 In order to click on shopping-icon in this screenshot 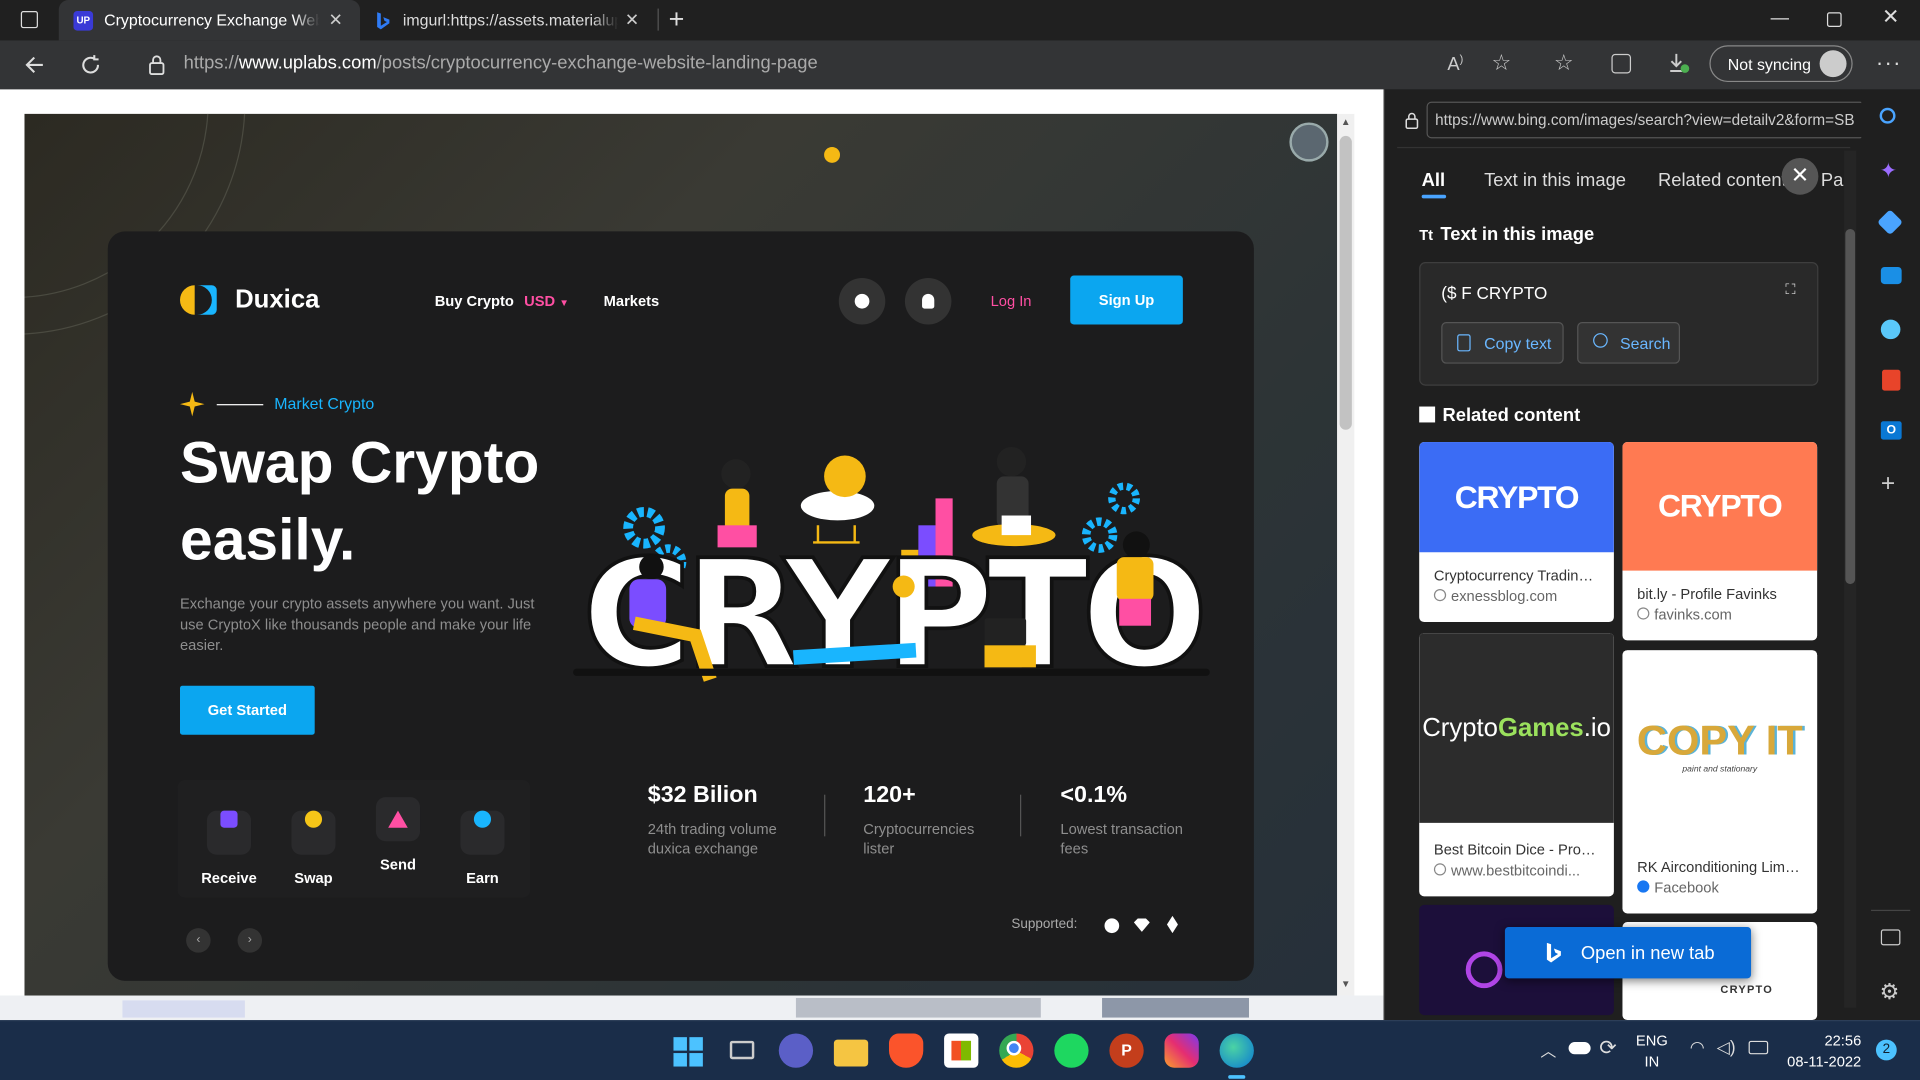, I will do `click(1890, 222)`.